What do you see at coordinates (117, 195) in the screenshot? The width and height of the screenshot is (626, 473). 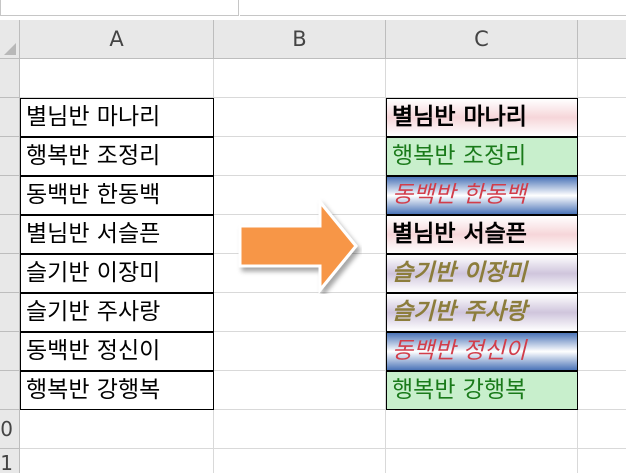 I see `cell-a4: 동백반 한동백` at bounding box center [117, 195].